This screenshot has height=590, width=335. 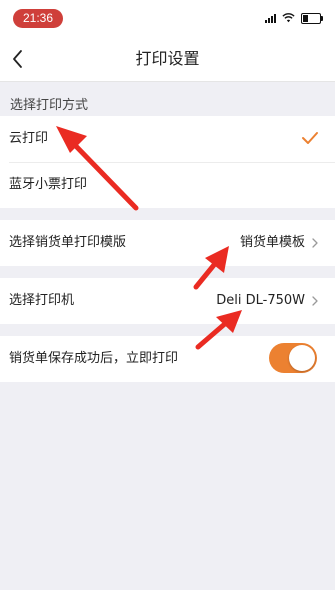 I want to click on page-title: 打印设置, so click(x=167, y=58).